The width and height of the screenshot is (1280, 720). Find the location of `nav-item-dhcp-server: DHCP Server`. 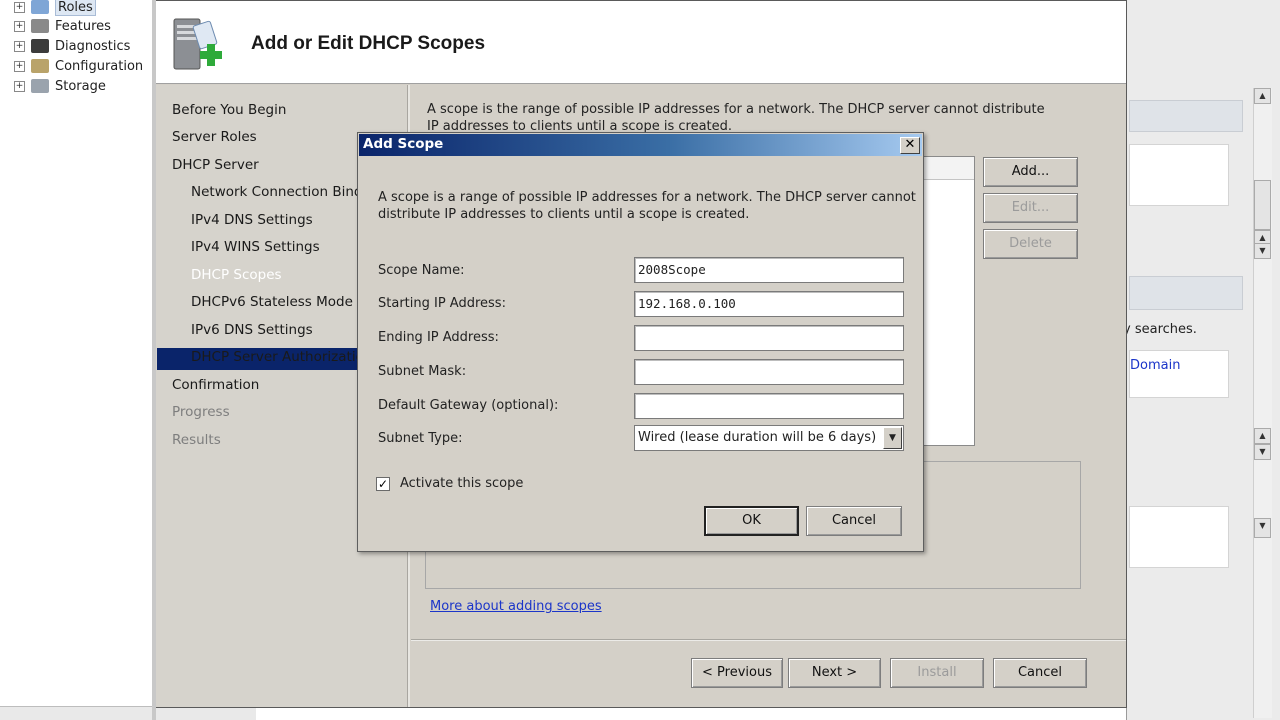

nav-item-dhcp-server: DHCP Server is located at coordinates (215, 165).